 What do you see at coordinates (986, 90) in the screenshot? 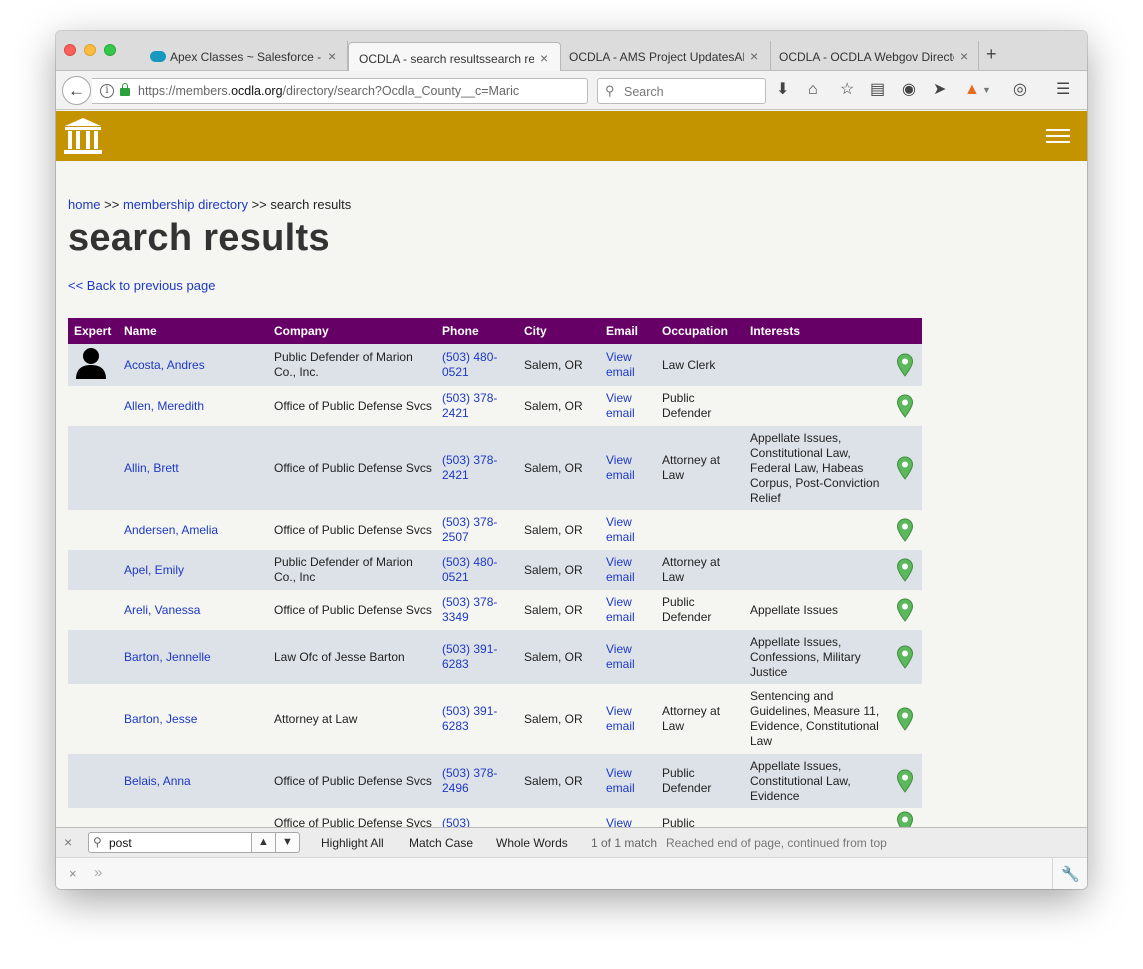
I see `dropdown-arrow-icon: ▼` at bounding box center [986, 90].